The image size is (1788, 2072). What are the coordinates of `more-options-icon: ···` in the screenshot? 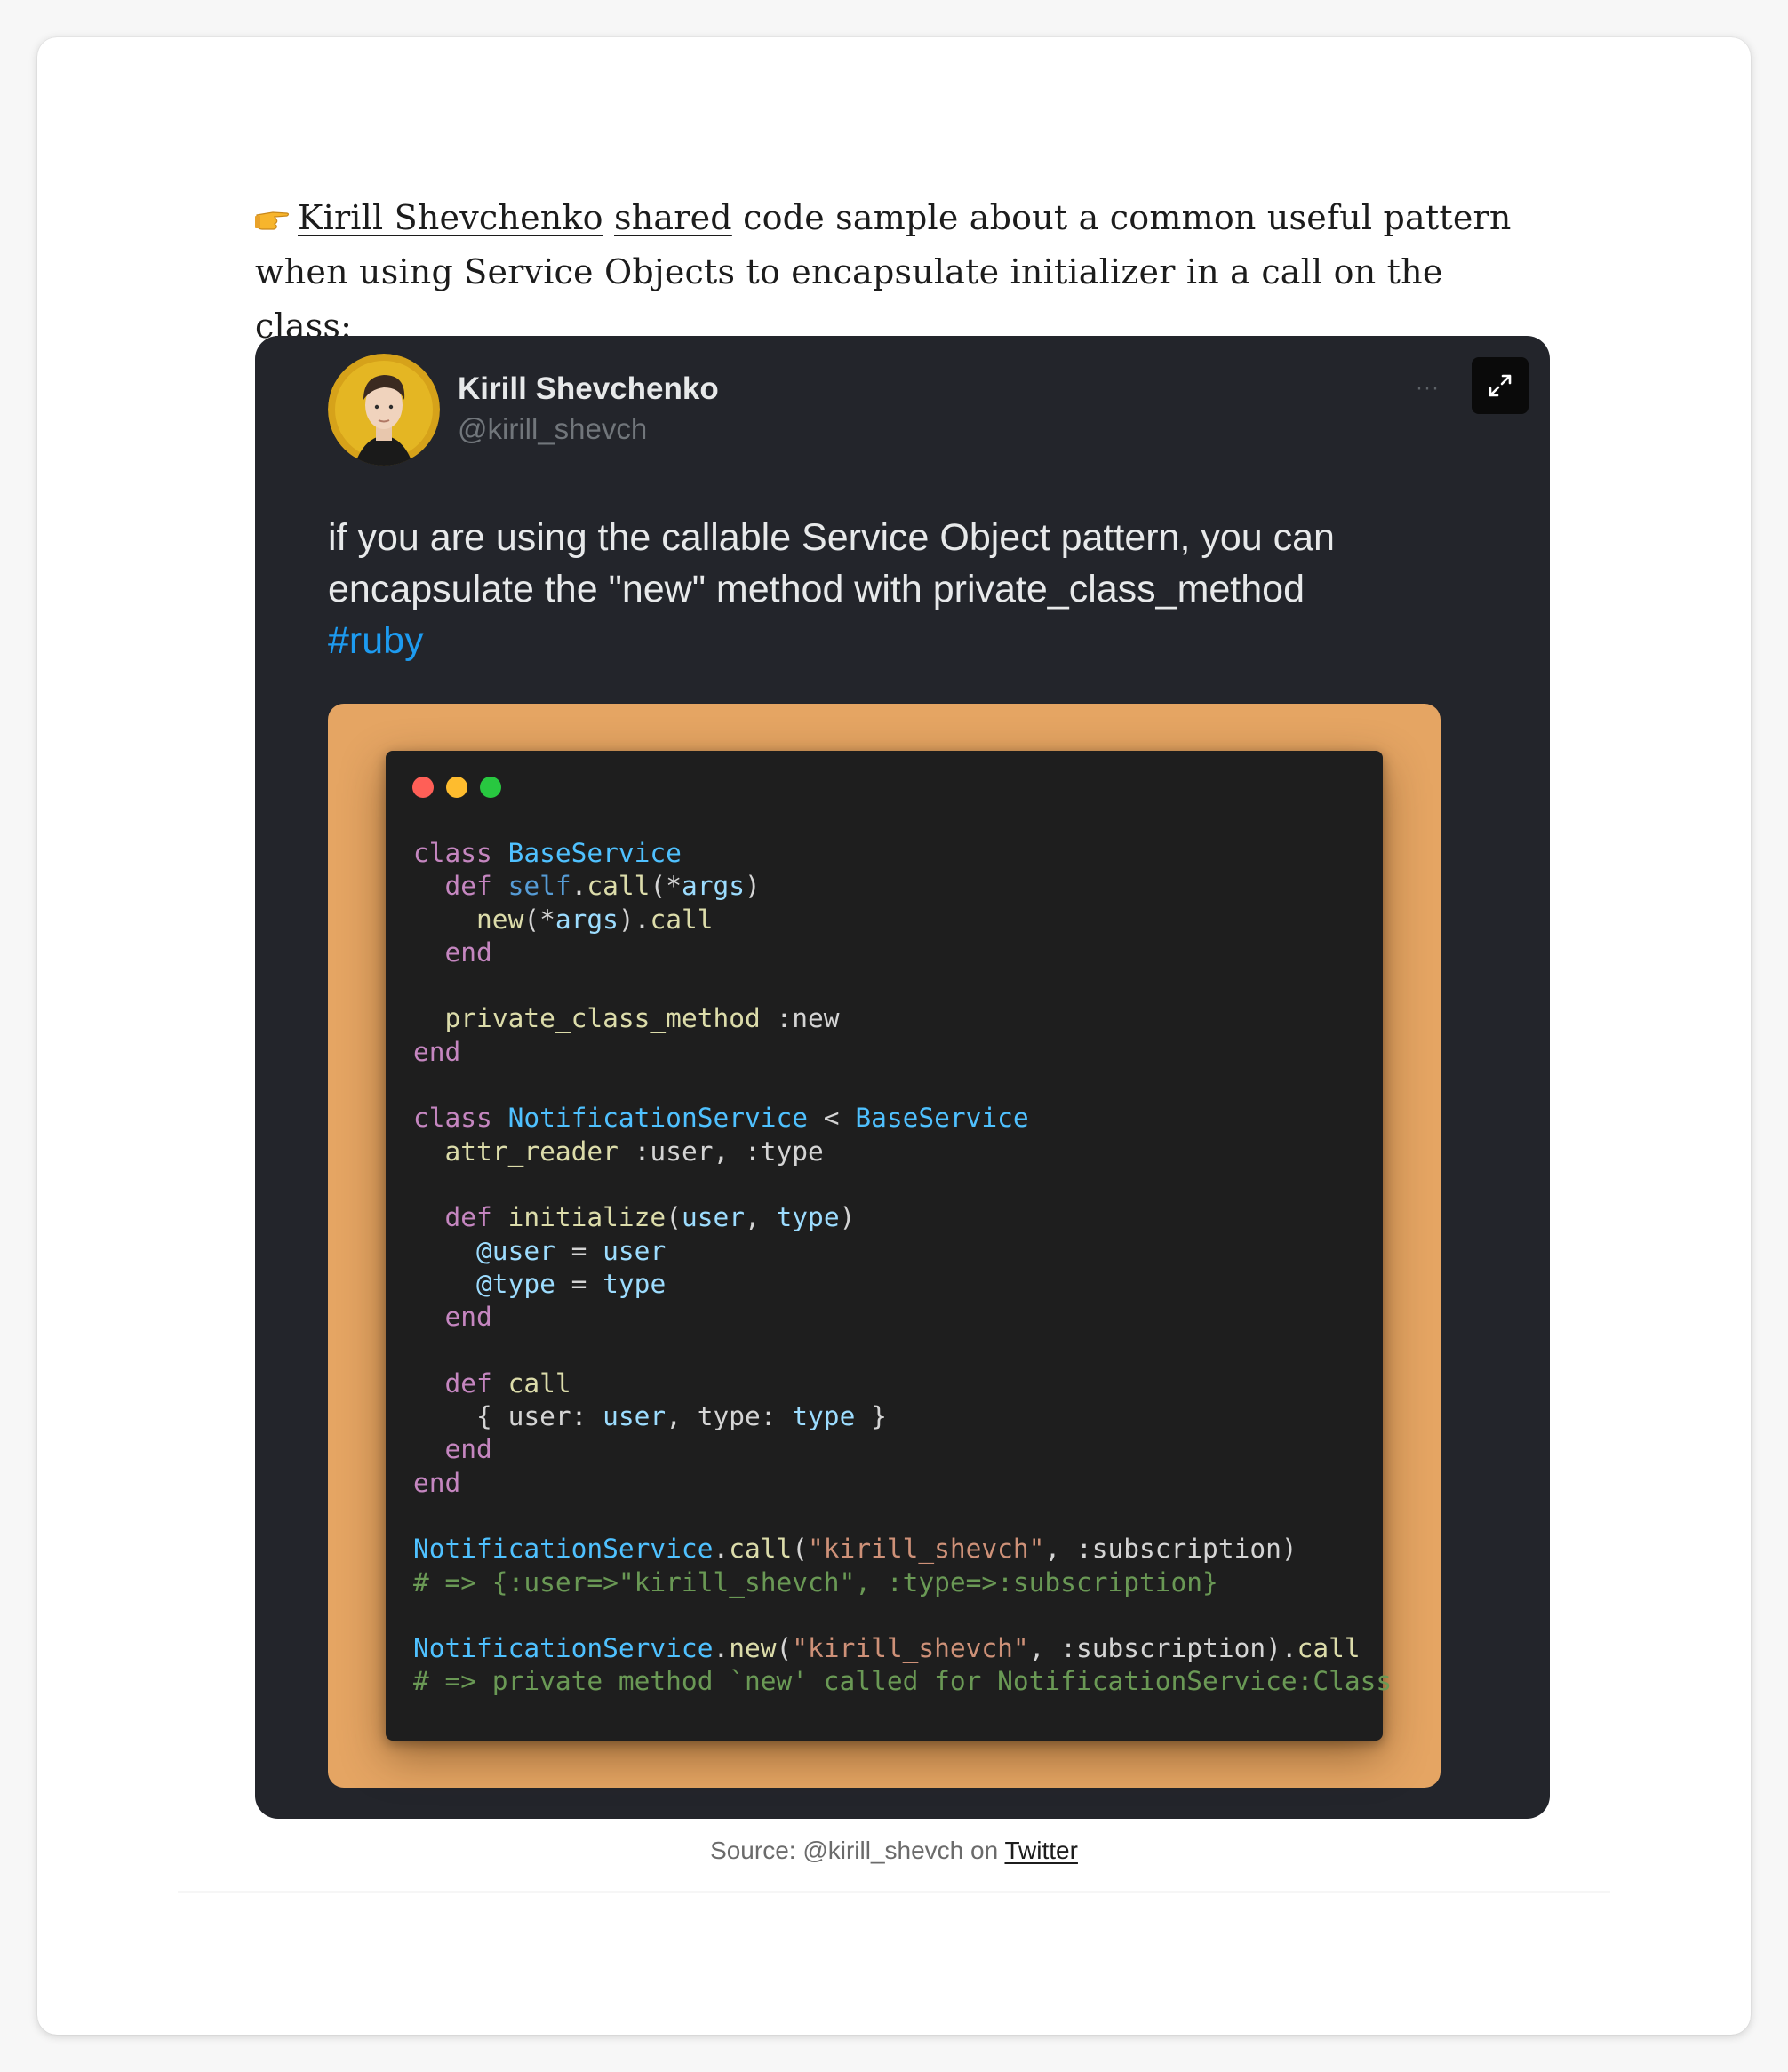 It's located at (1428, 389).